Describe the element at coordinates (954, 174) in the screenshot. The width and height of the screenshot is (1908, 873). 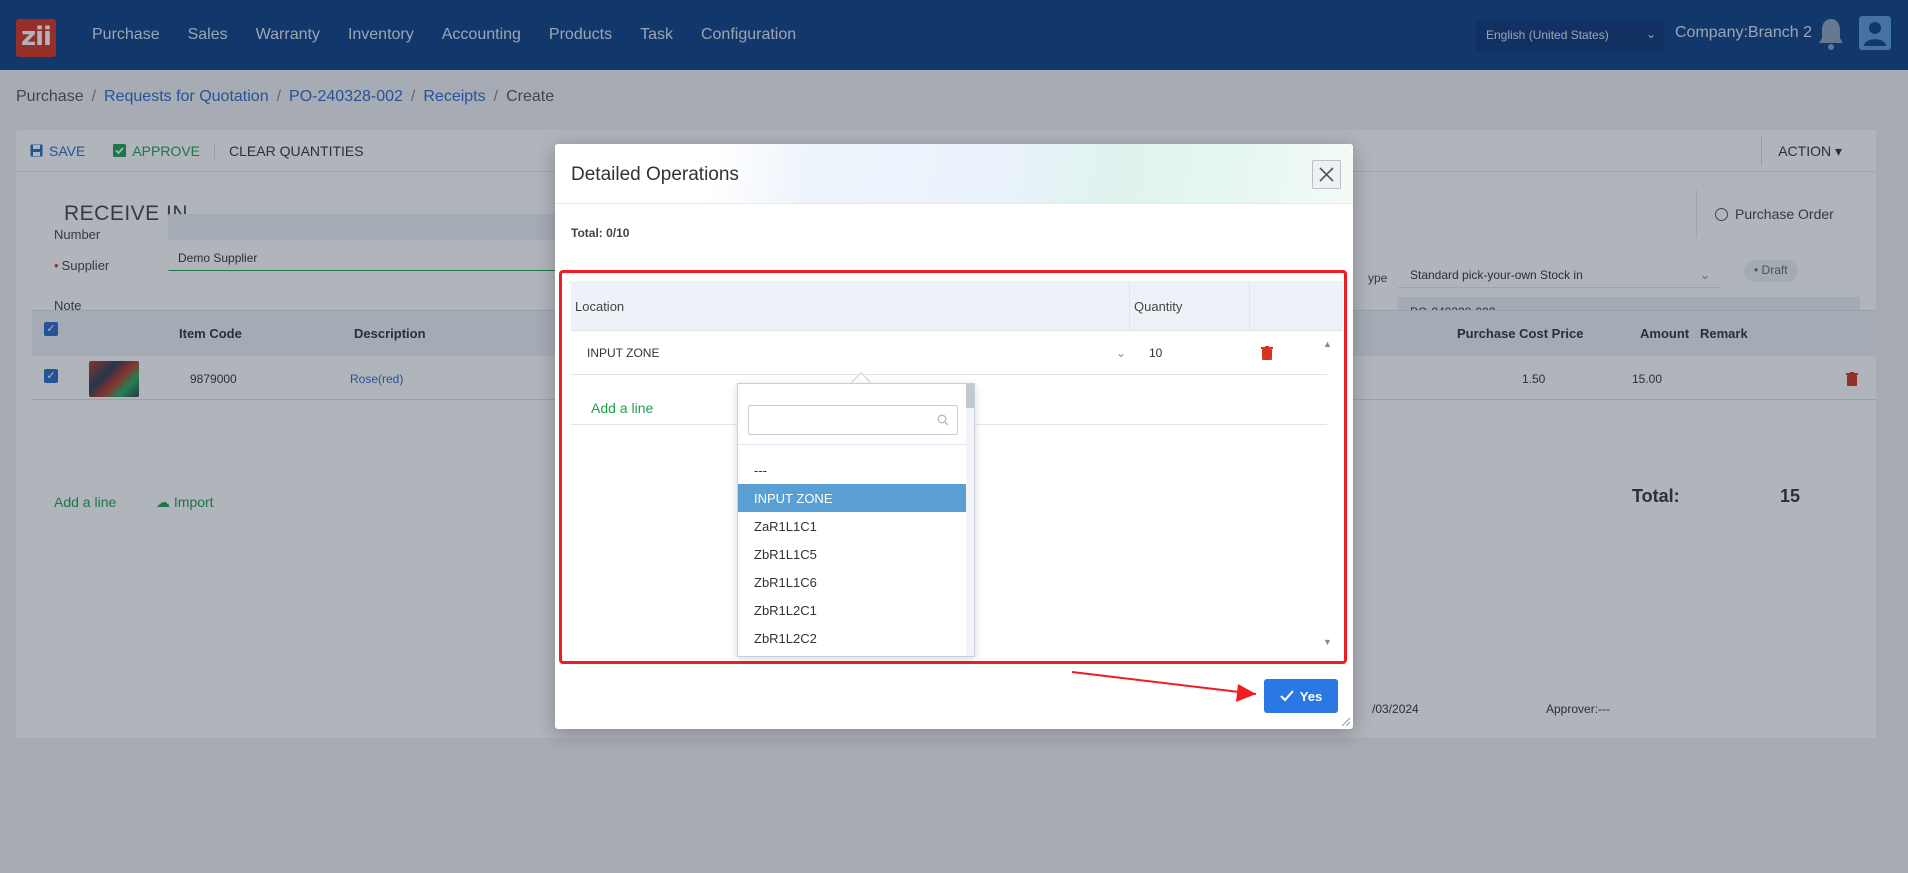
I see `modal-header: Detailed Operations` at that location.